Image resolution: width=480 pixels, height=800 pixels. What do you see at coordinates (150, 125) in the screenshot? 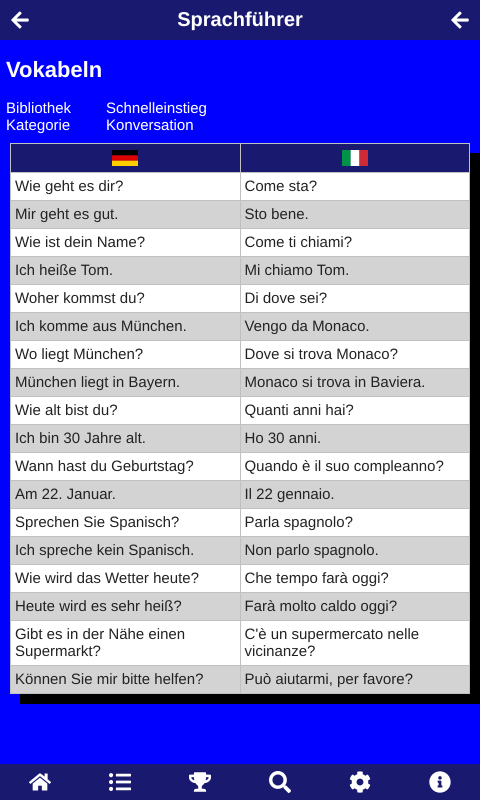
I see `info-value: Konversation` at bounding box center [150, 125].